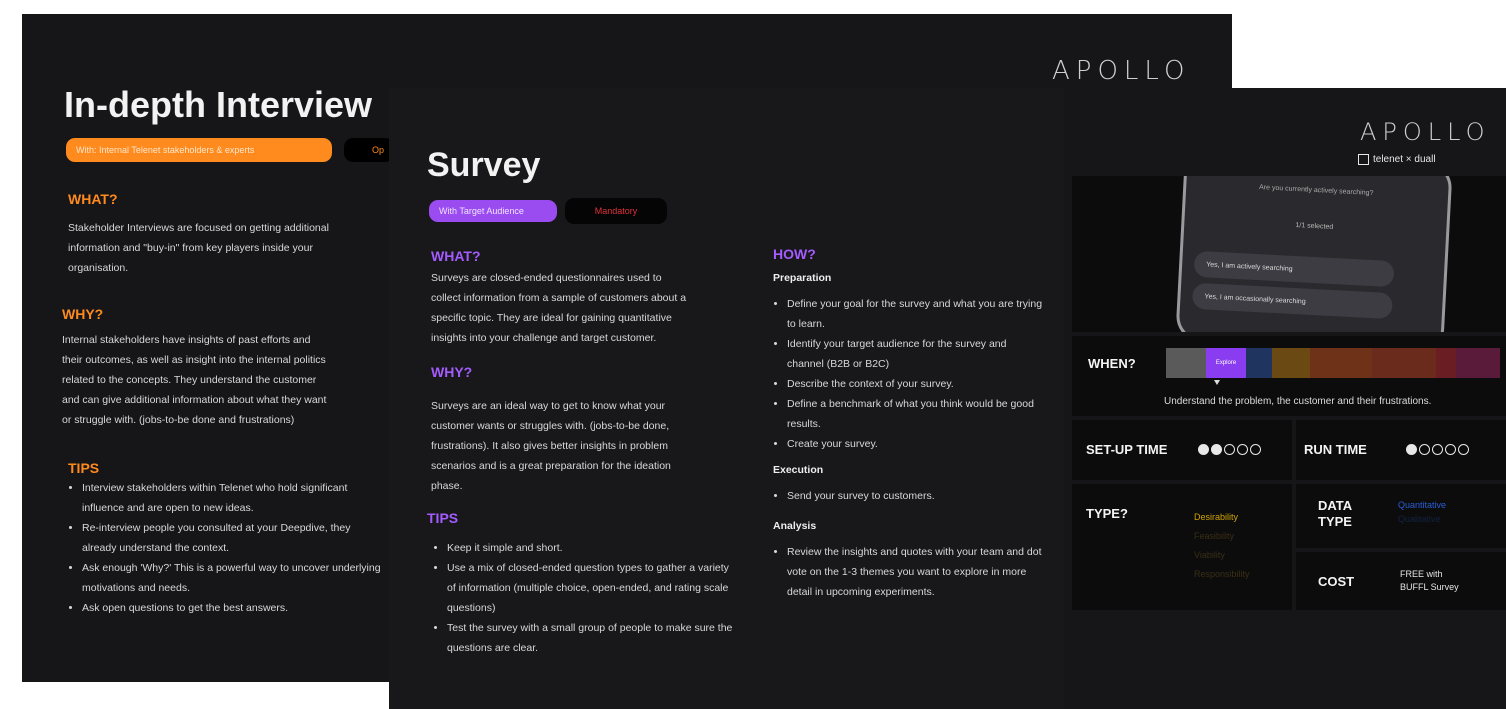 This screenshot has height=709, width=1506. I want to click on exec-item: Send your survey to customers., so click(915, 496).